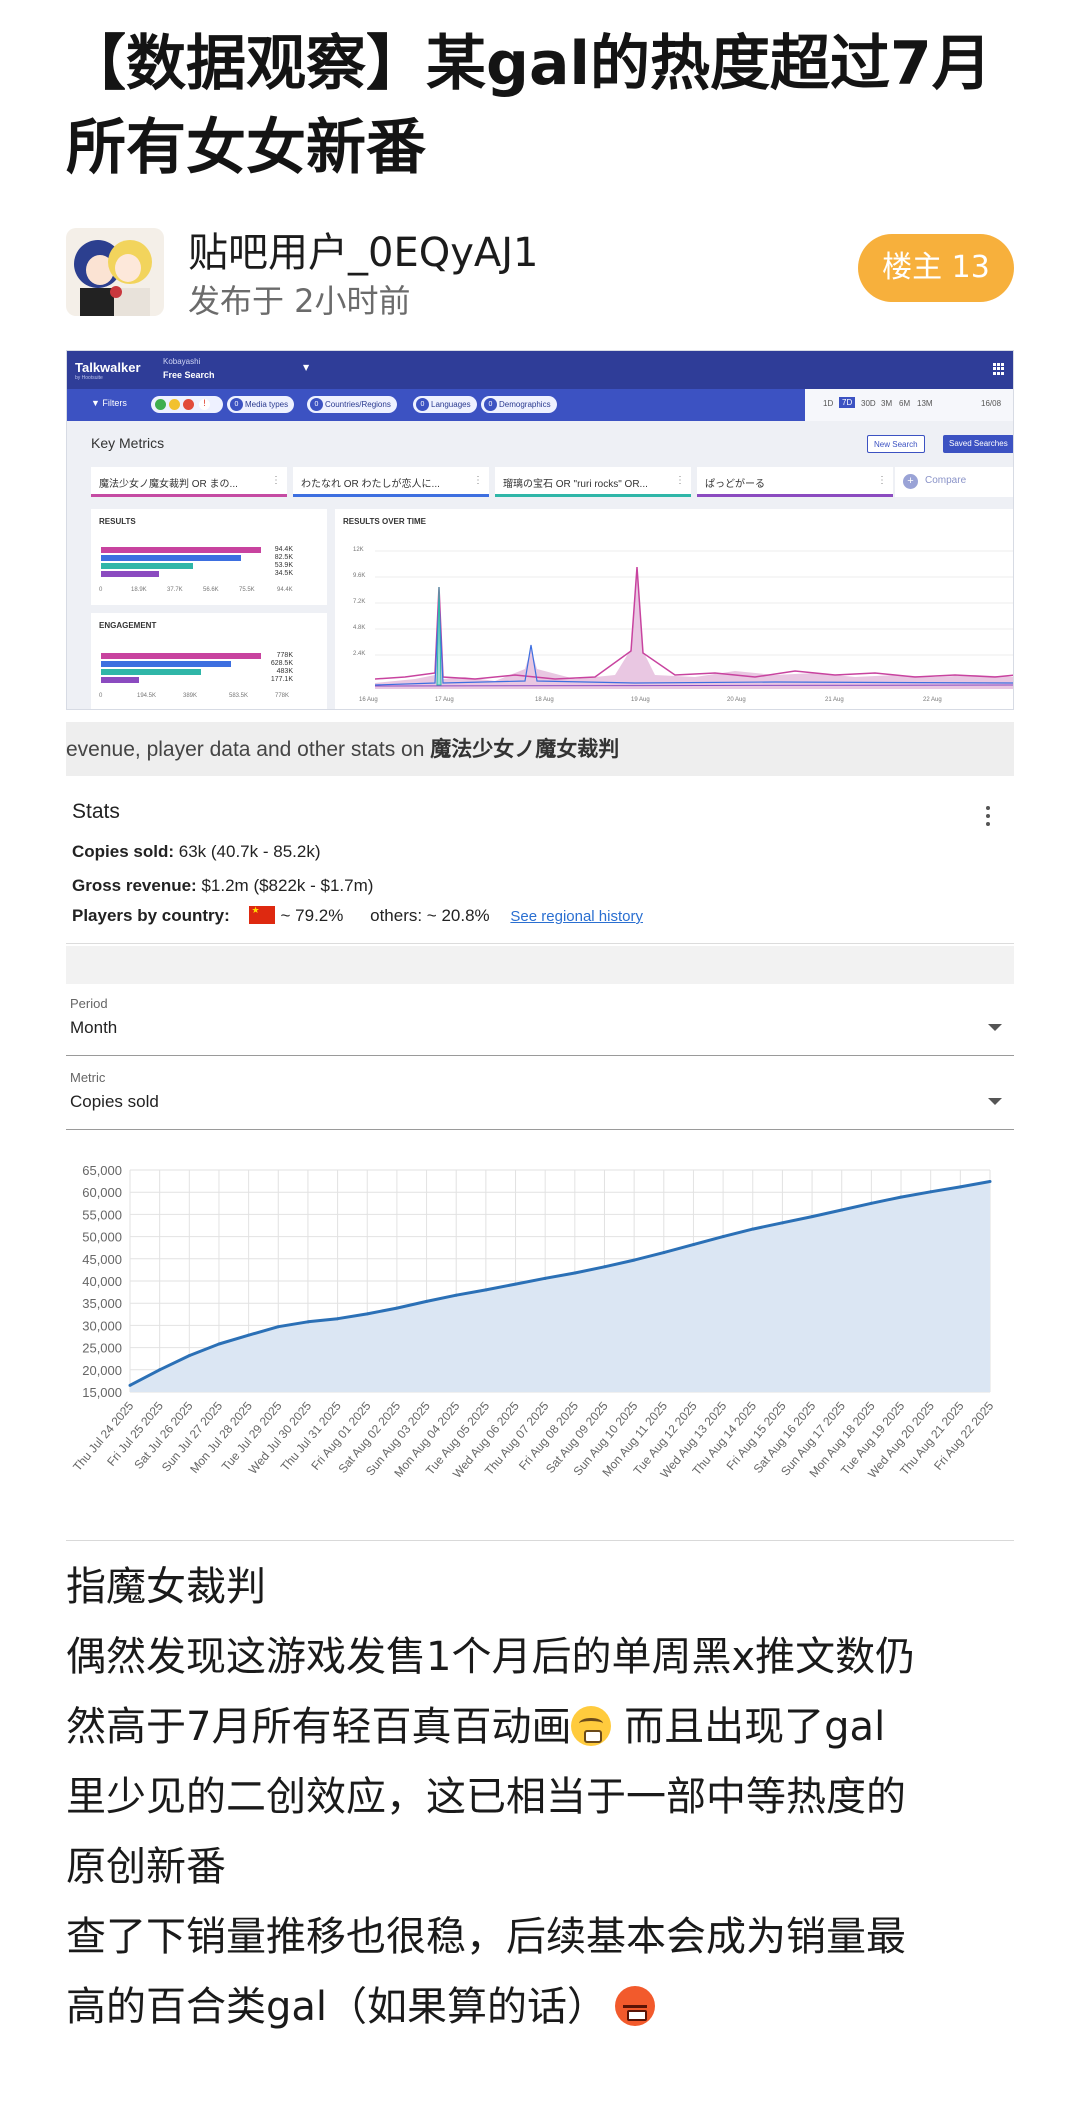 This screenshot has width=1080, height=2106. I want to click on angry-emoji-icon, so click(635, 2006).